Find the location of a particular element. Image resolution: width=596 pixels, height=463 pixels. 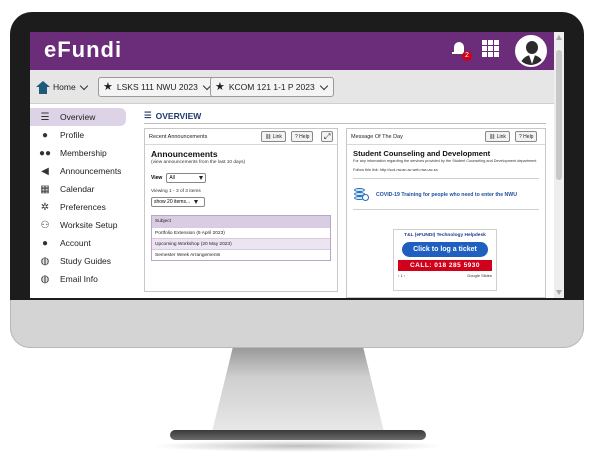

title-divider is located at coordinates (345, 123).